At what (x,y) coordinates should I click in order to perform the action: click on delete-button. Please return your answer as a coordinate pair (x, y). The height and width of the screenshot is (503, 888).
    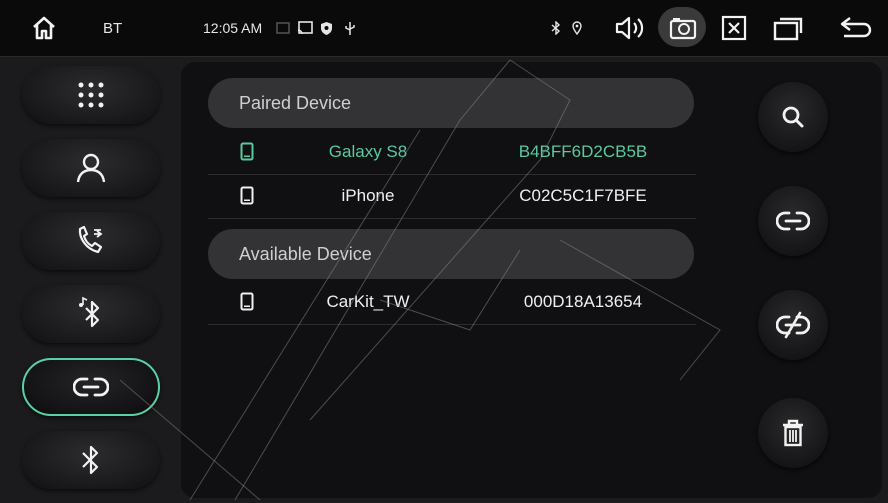
    Looking at the image, I should click on (793, 433).